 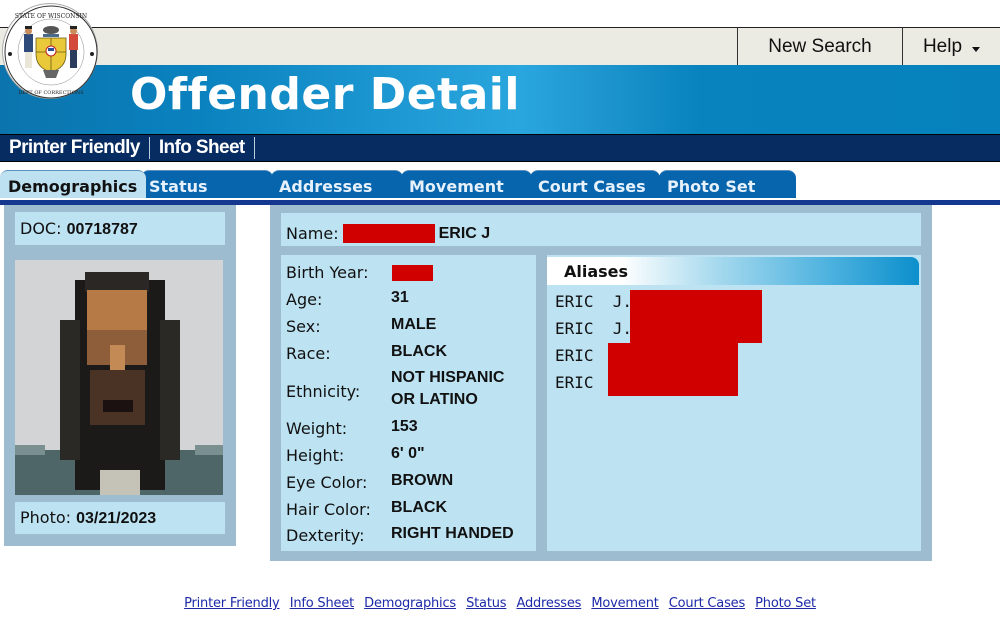 What do you see at coordinates (733, 271) in the screenshot?
I see `aliases-heading: Aliases` at bounding box center [733, 271].